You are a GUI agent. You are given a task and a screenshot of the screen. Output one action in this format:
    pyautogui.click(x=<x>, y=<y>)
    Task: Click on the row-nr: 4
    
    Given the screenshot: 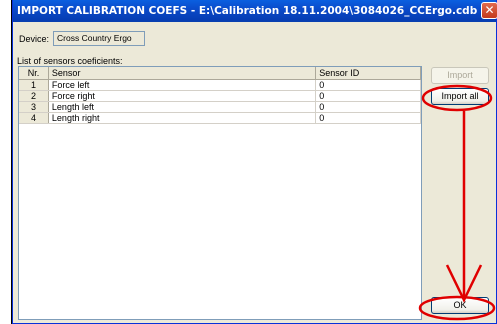 What is the action you would take?
    pyautogui.click(x=34, y=118)
    